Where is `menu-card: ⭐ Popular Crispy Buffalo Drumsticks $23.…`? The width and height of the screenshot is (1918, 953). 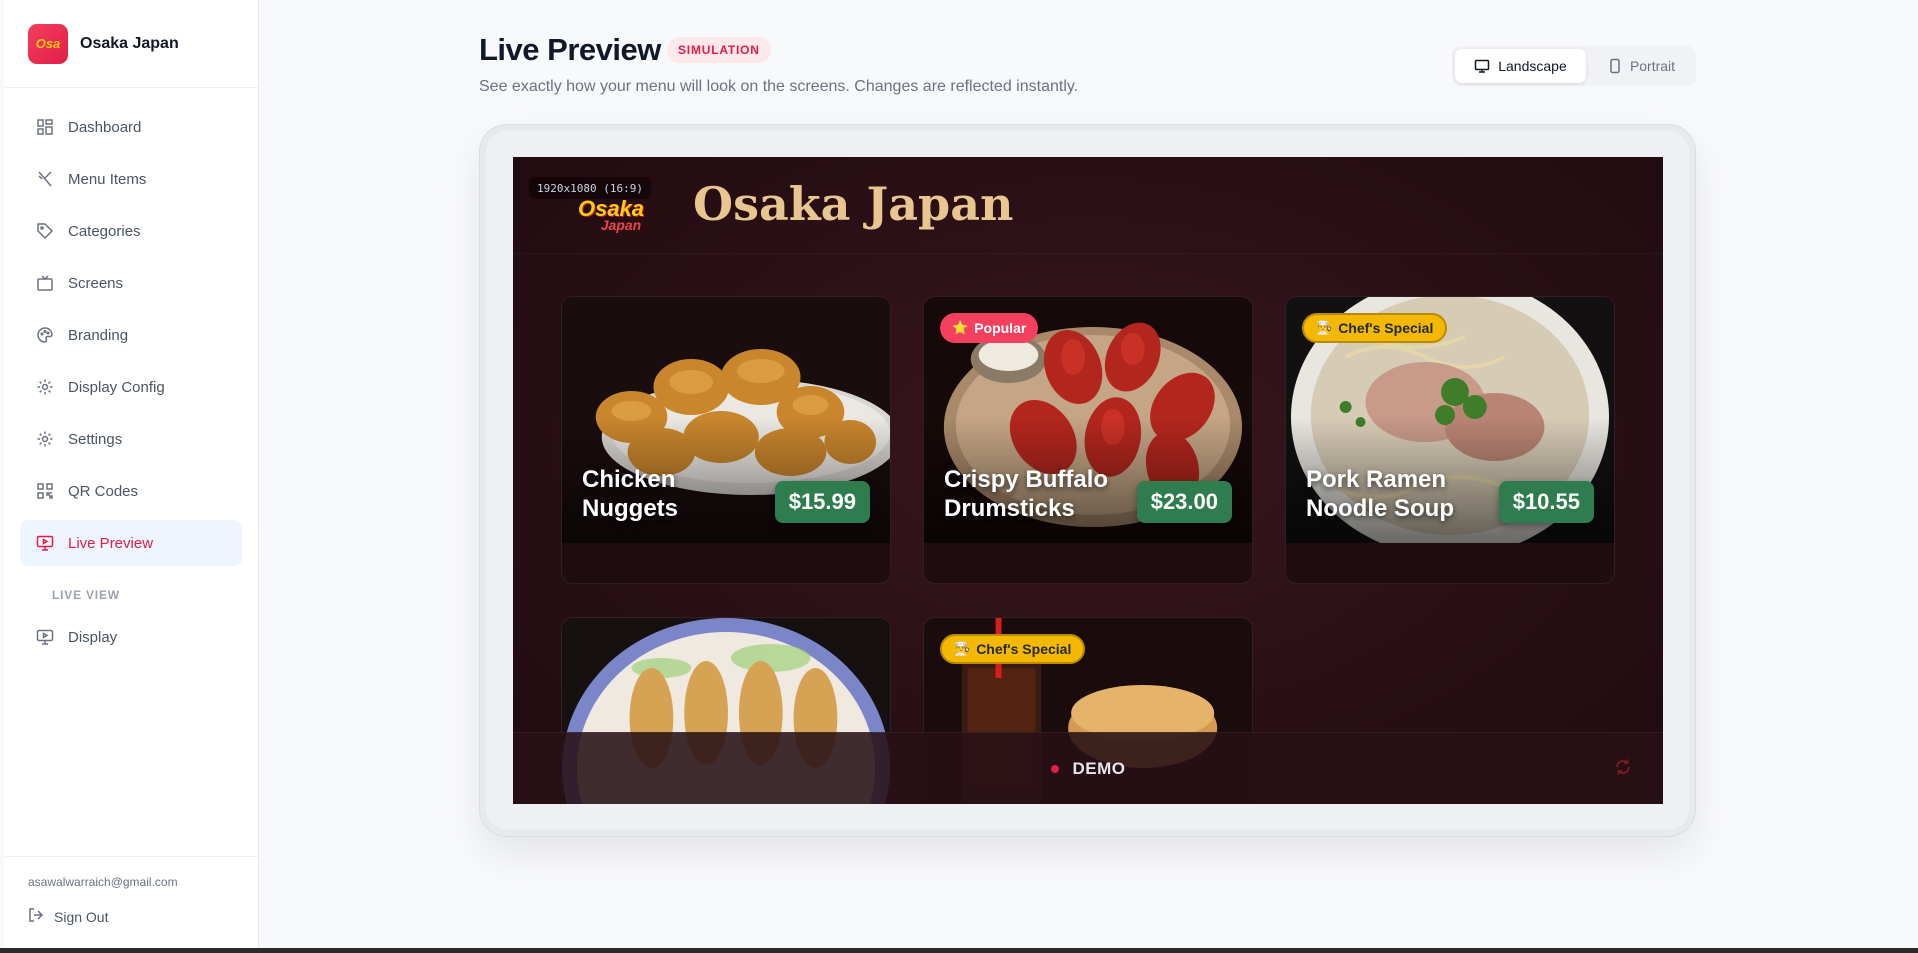
menu-card: ⭐ Popular Crispy Buffalo Drumsticks $23.… is located at coordinates (1088, 440).